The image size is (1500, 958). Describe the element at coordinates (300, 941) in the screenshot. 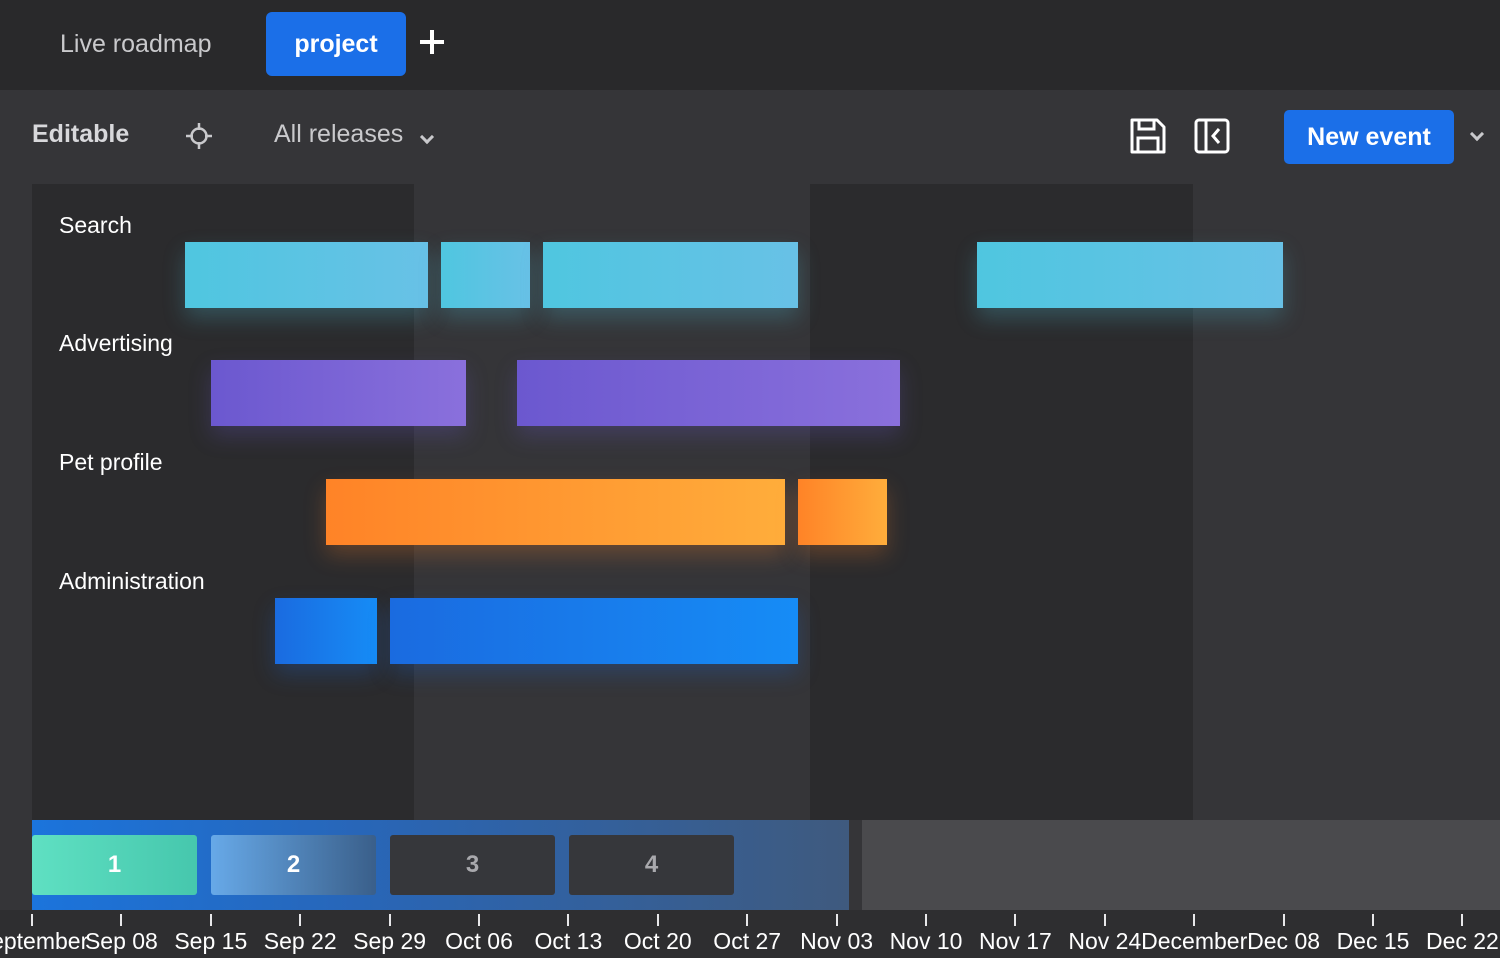

I see `axis-label: Sep 22` at that location.